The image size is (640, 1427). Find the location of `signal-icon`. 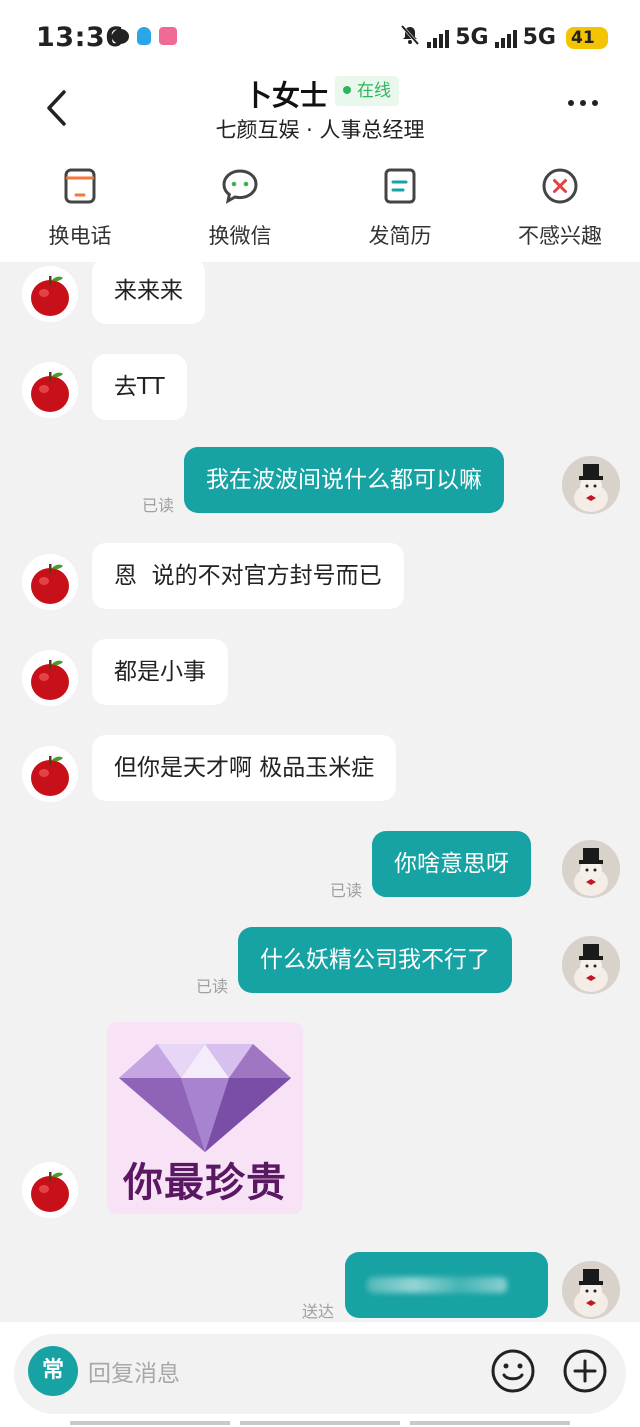

signal-icon is located at coordinates (438, 38).